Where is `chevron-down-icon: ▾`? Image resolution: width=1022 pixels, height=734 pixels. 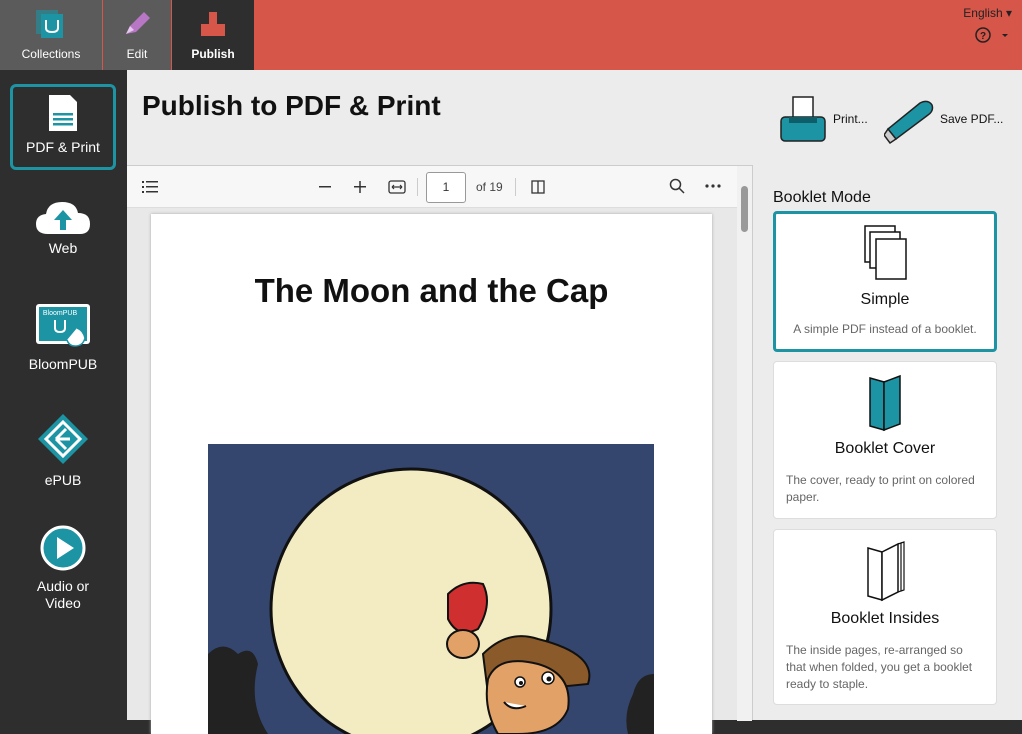 chevron-down-icon: ▾ is located at coordinates (1008, 13).